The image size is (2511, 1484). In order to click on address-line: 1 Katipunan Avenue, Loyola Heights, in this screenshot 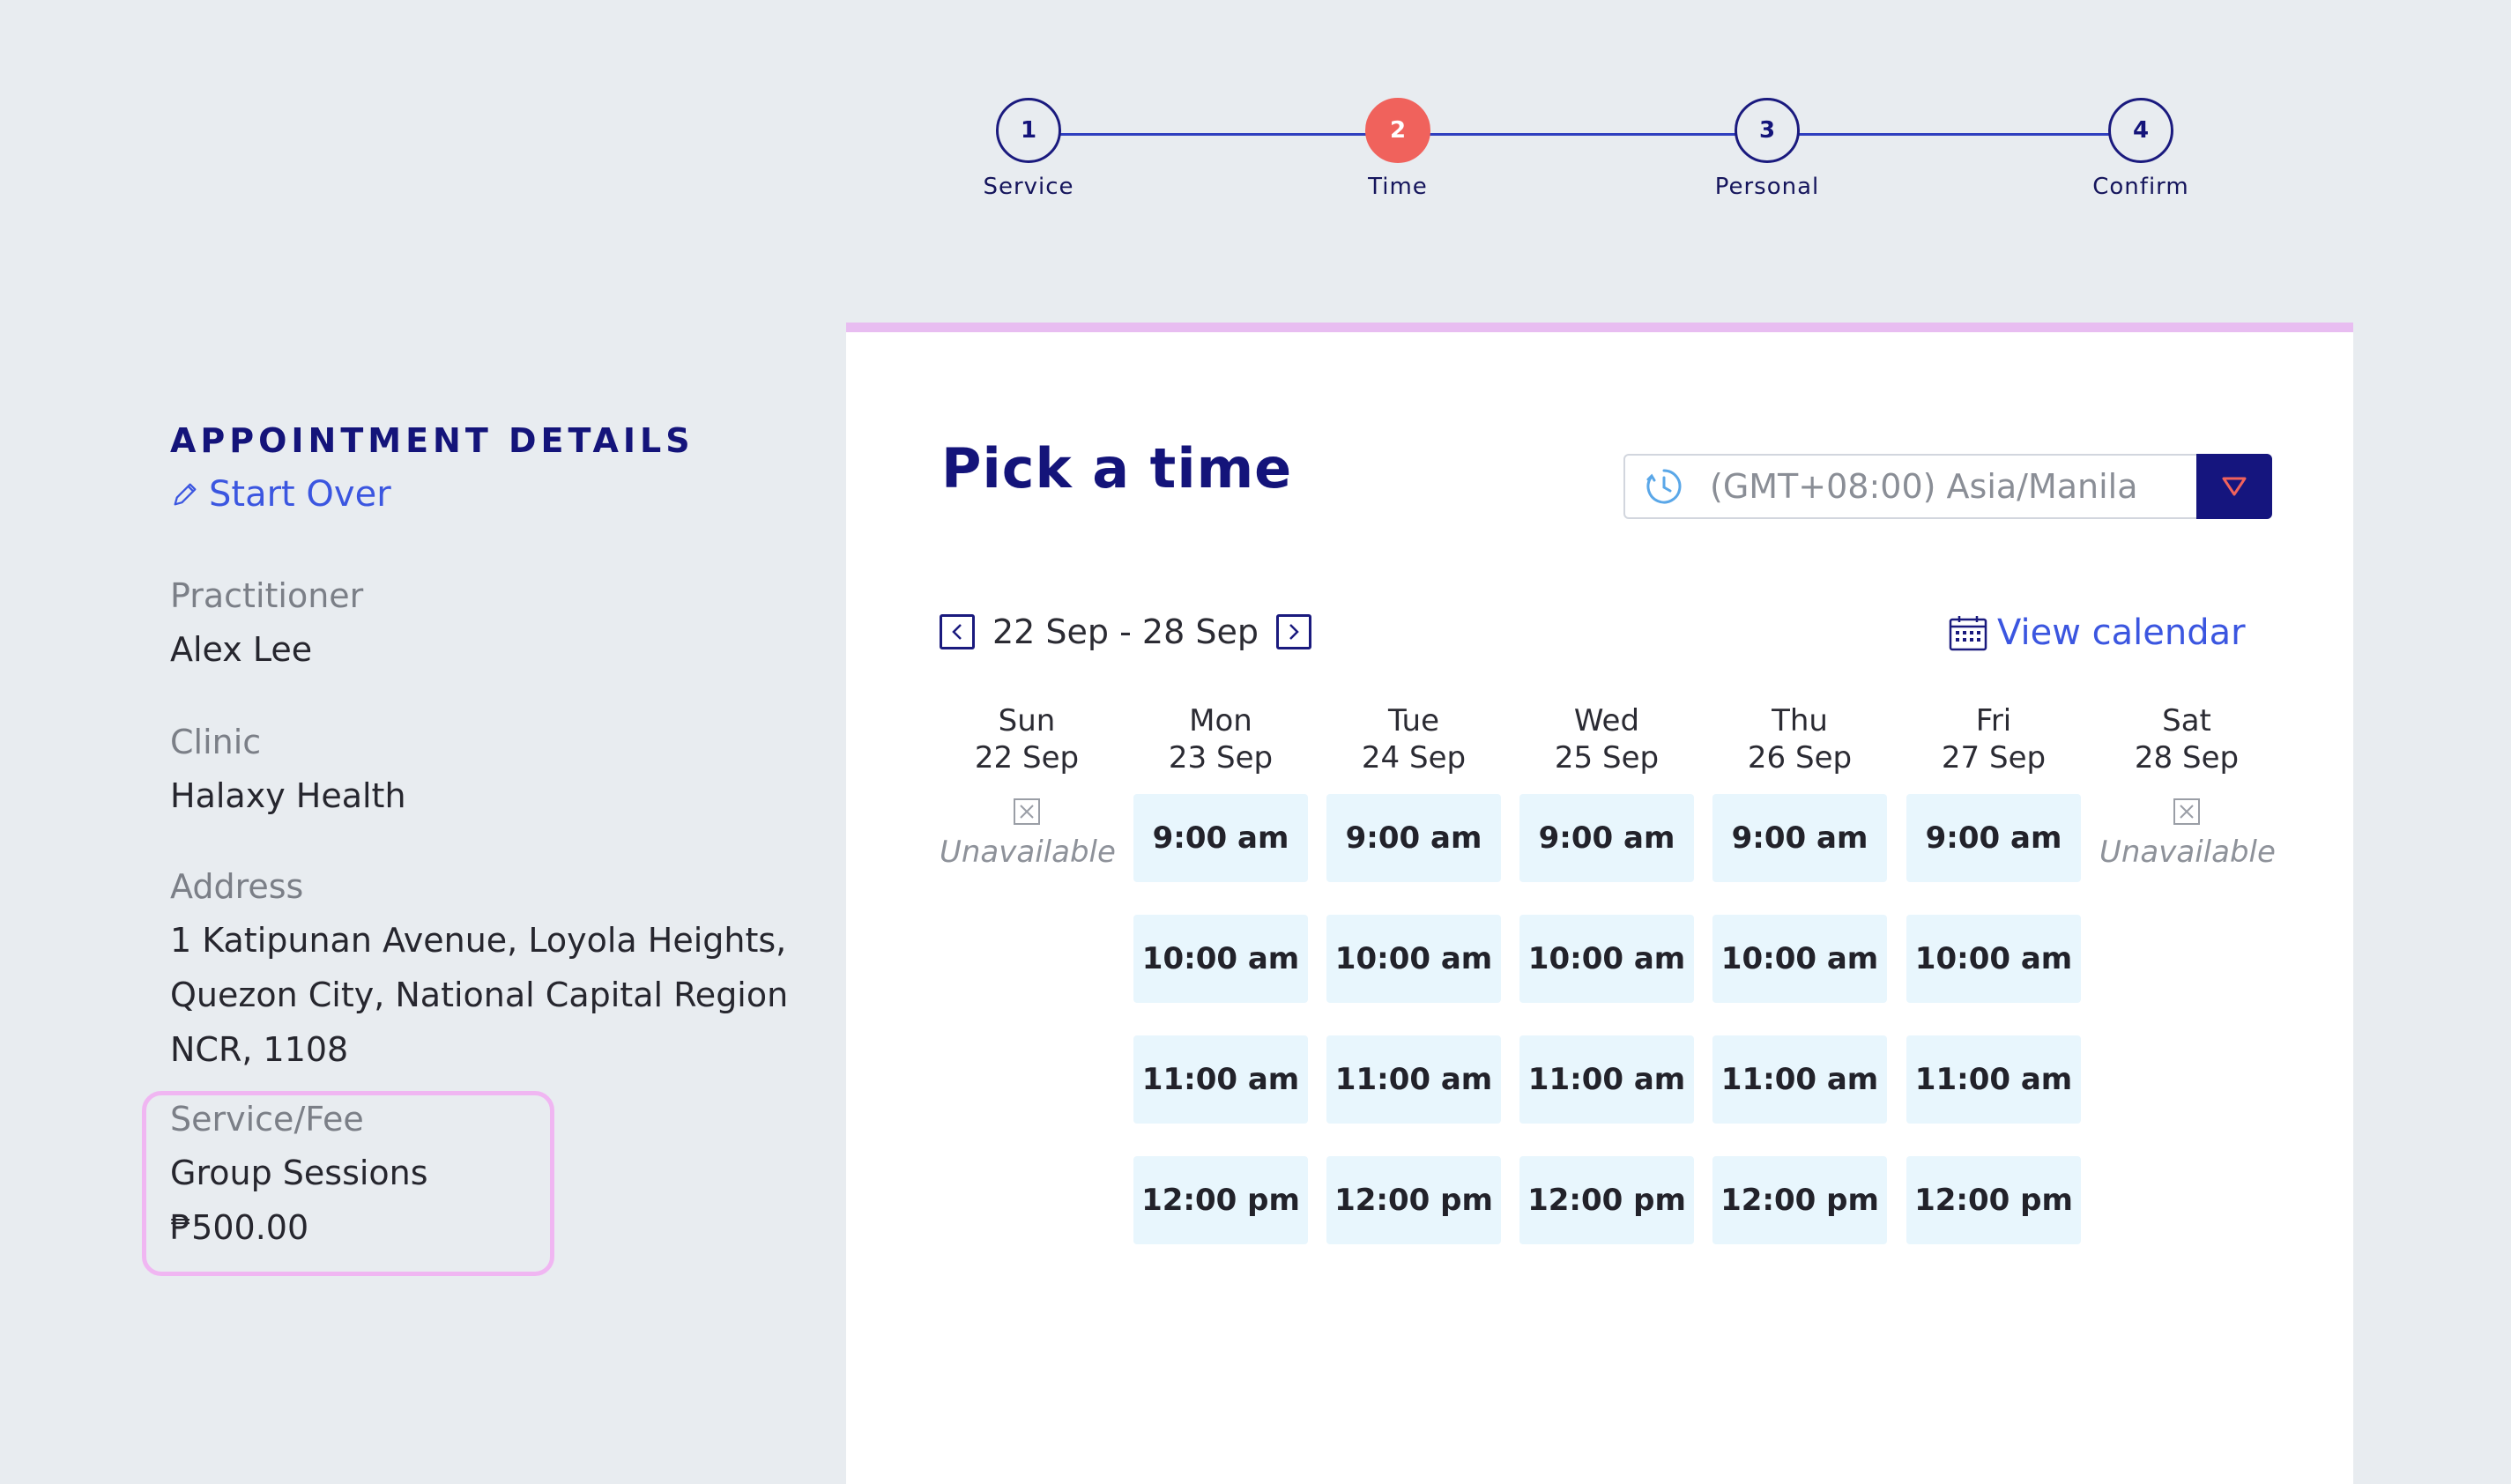, I will do `click(479, 940)`.